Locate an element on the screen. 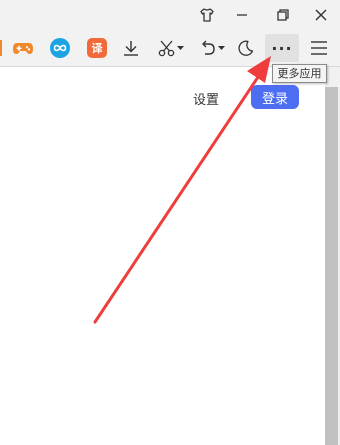 This screenshot has width=340, height=445. screenshot-button is located at coordinates (170, 48).